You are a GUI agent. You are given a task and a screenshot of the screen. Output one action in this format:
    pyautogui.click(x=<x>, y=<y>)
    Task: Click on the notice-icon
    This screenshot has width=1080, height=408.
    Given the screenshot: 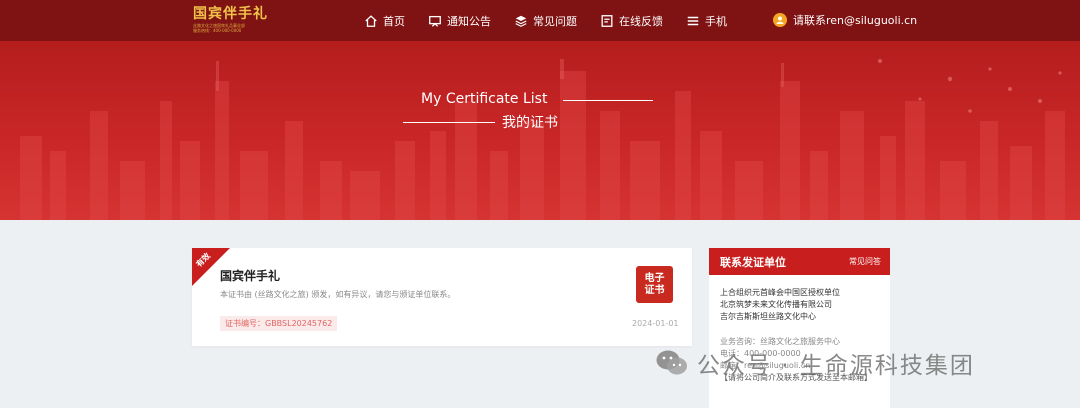 What is the action you would take?
    pyautogui.click(x=435, y=21)
    